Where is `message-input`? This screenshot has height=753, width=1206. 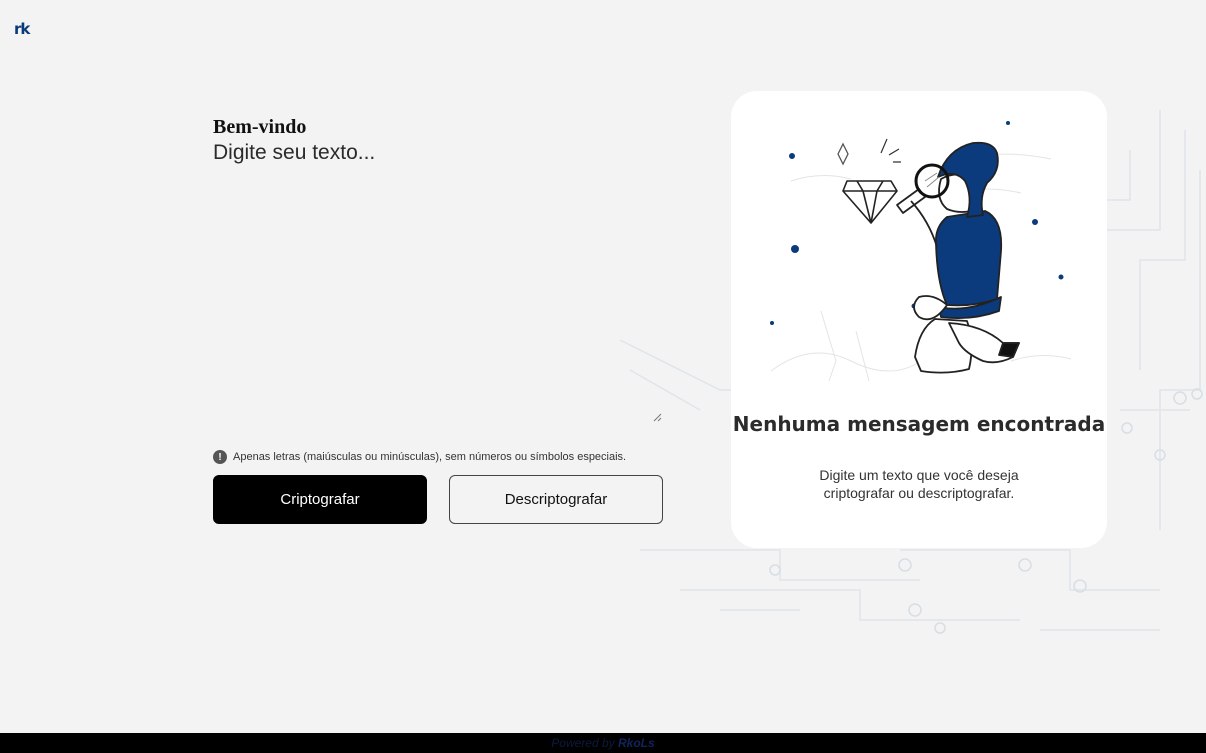 message-input is located at coordinates (438, 283).